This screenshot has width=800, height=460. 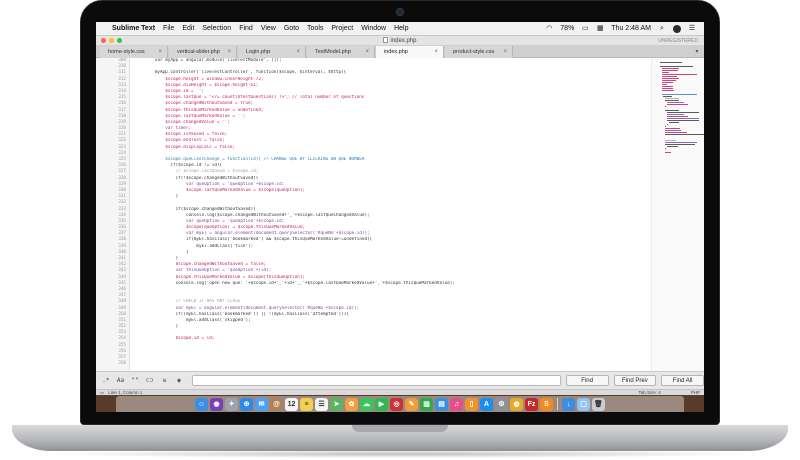 I want to click on menu-edit: Edit, so click(x=188, y=28).